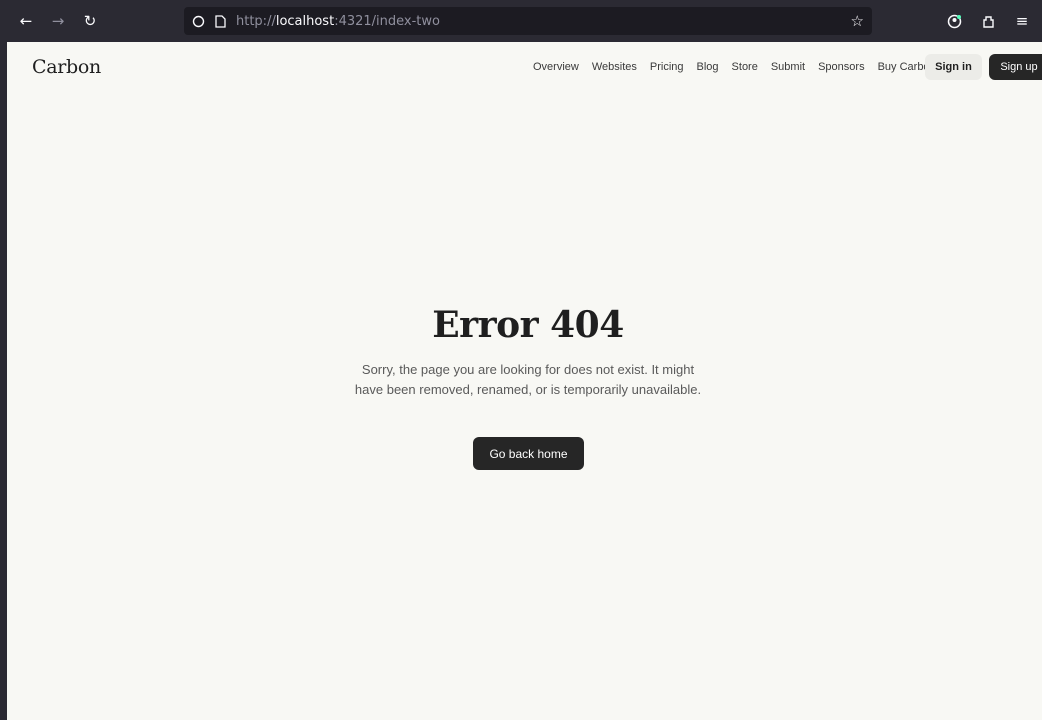  What do you see at coordinates (953, 67) in the screenshot?
I see `sign-in-button: Sign in` at bounding box center [953, 67].